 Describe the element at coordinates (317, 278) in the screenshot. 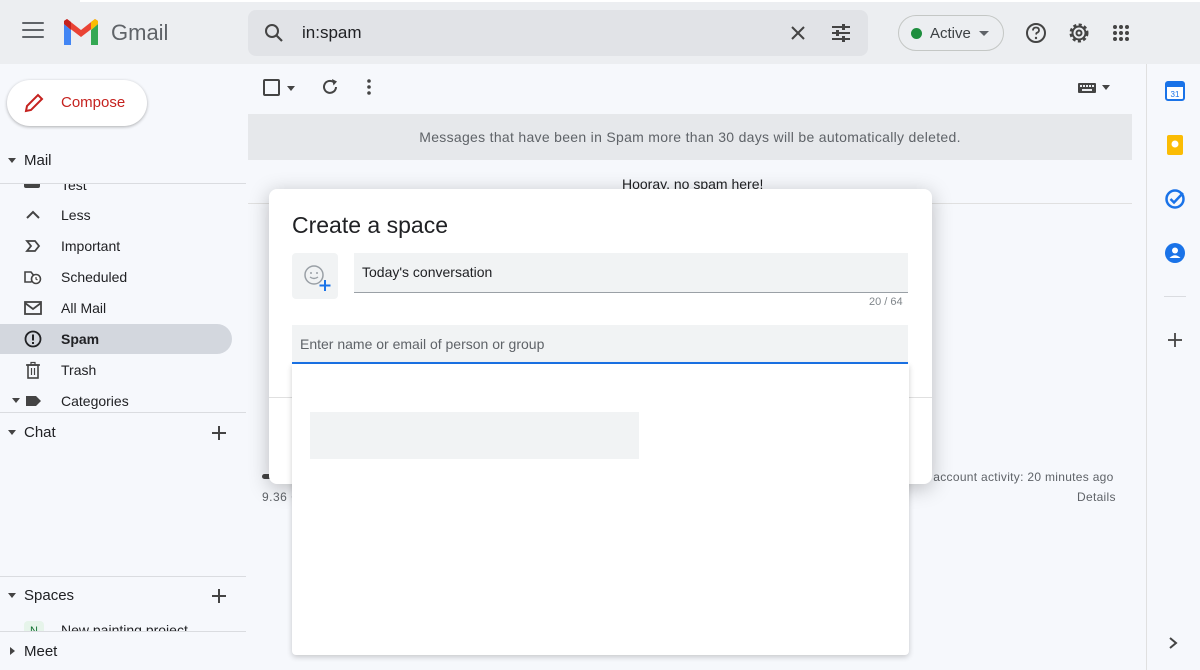

I see `add-emoji-icon` at that location.